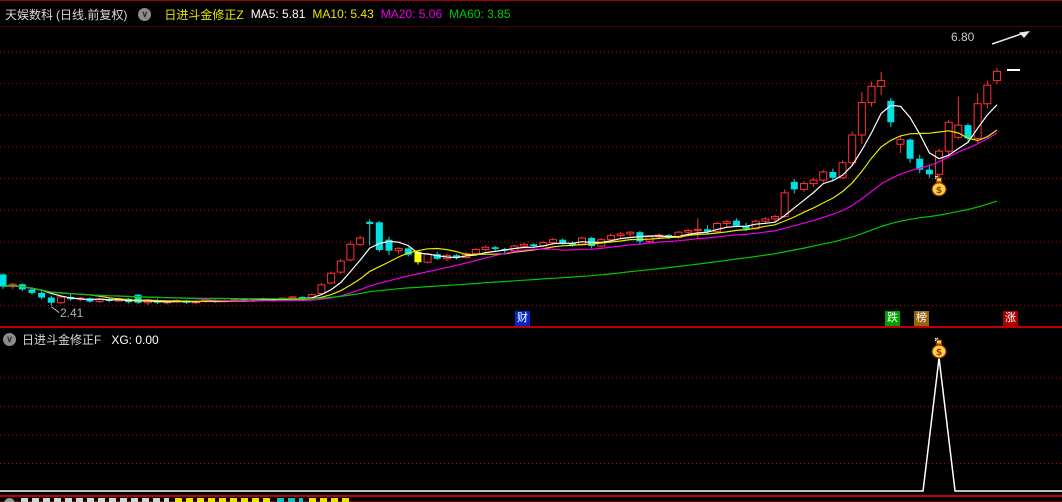  I want to click on ma20-legend: MA20: 5.06, so click(411, 14).